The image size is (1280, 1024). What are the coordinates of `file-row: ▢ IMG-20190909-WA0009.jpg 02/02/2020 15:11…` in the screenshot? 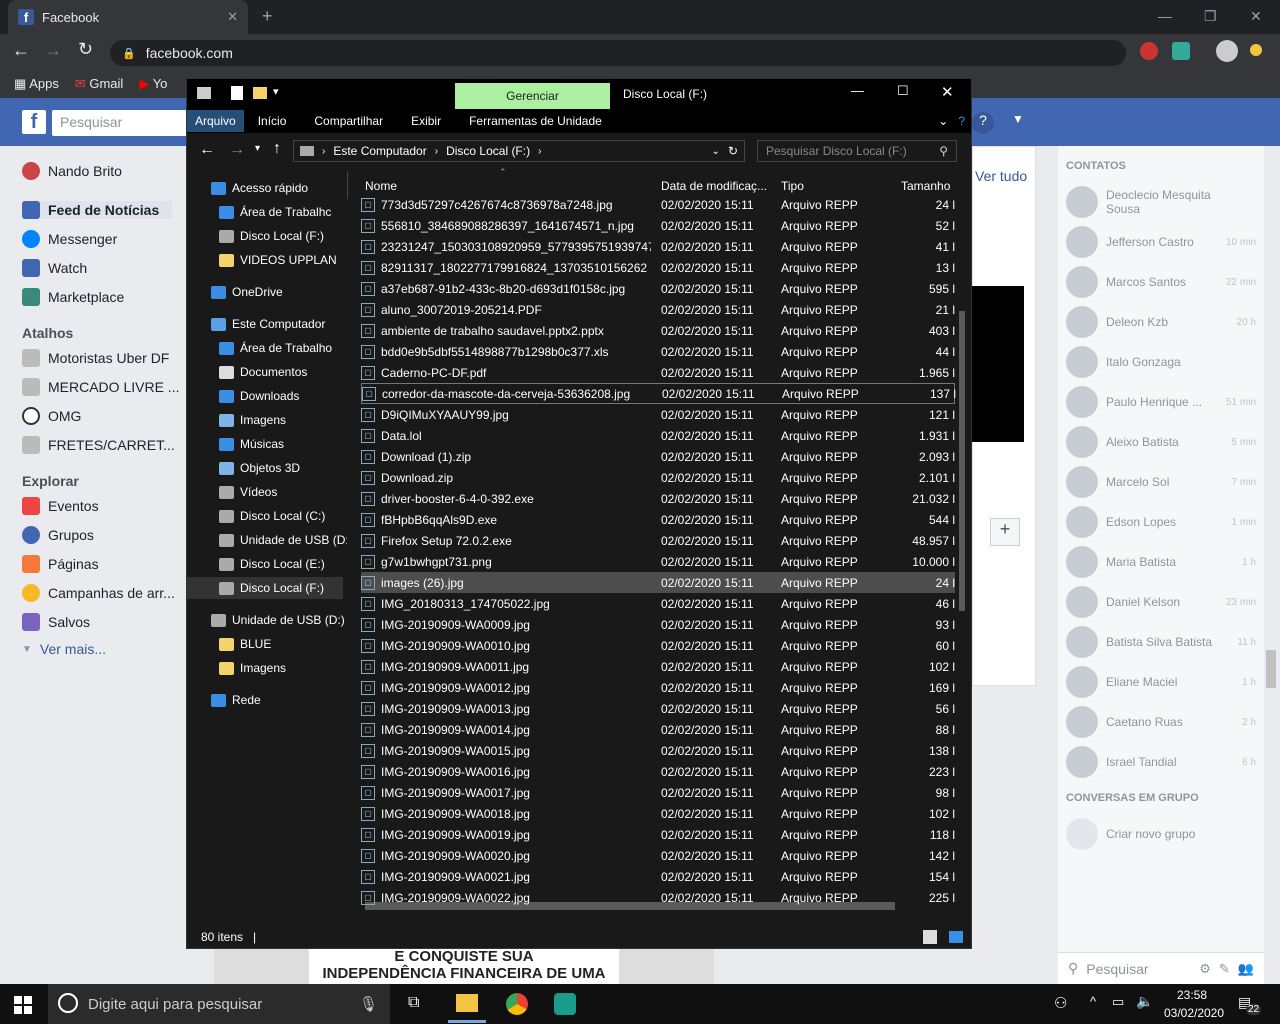 It's located at (658, 624).